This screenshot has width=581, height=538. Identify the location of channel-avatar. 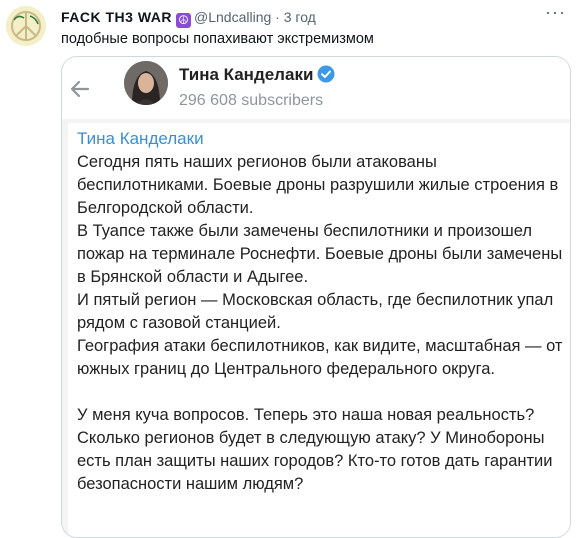
(146, 83).